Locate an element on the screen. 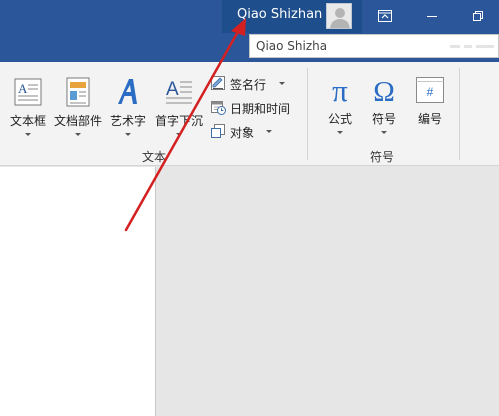 This screenshot has height=416, width=499. drop-cap-icon: A is located at coordinates (179, 92).